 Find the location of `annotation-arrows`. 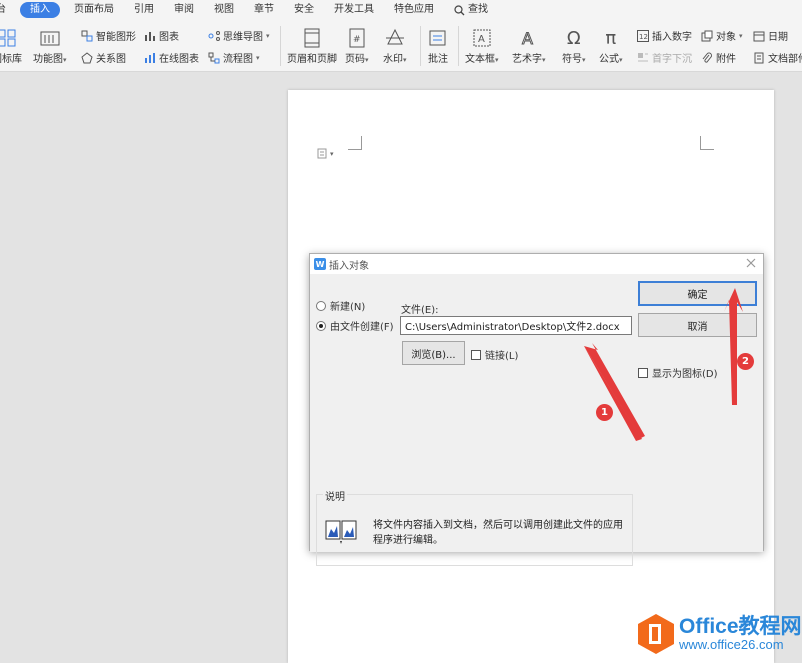

annotation-arrows is located at coordinates (663, 364).